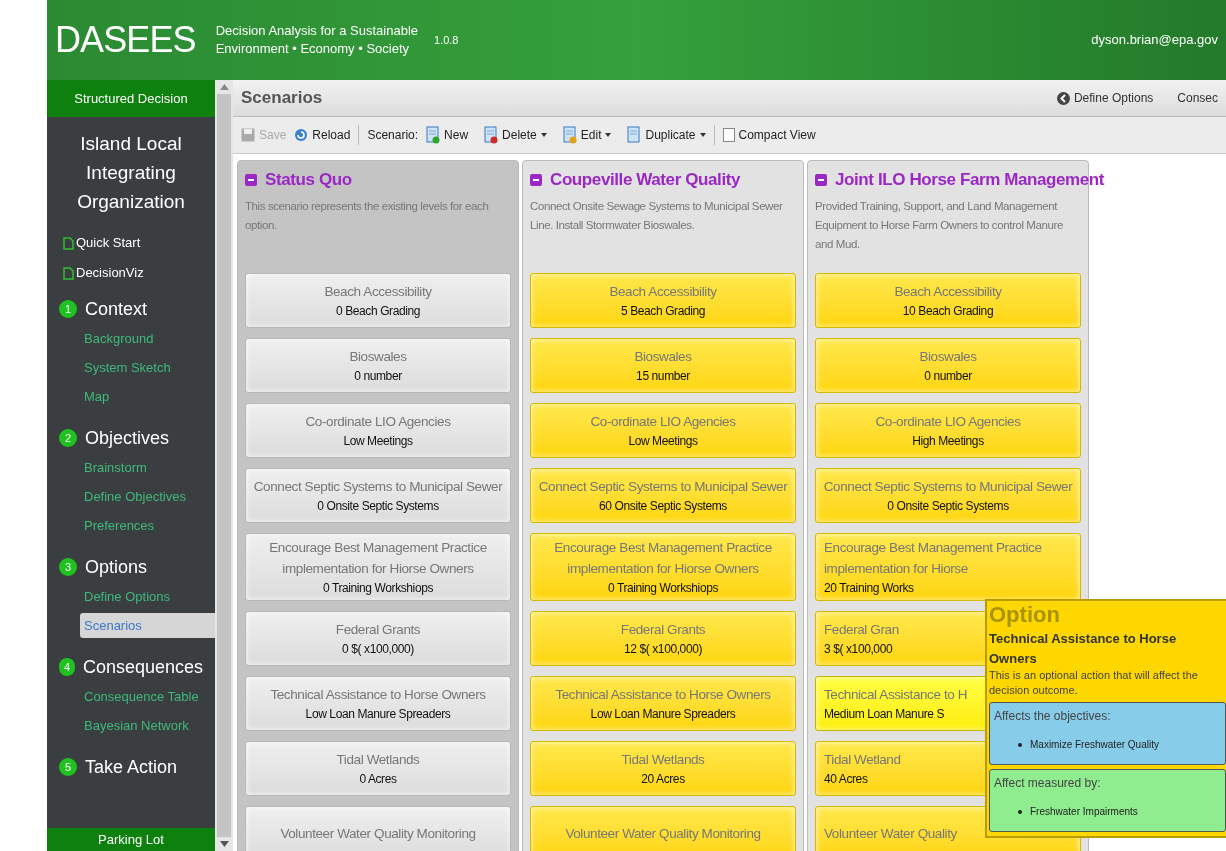 The height and width of the screenshot is (851, 1226). What do you see at coordinates (634, 135) in the screenshot?
I see `copy-document-icon` at bounding box center [634, 135].